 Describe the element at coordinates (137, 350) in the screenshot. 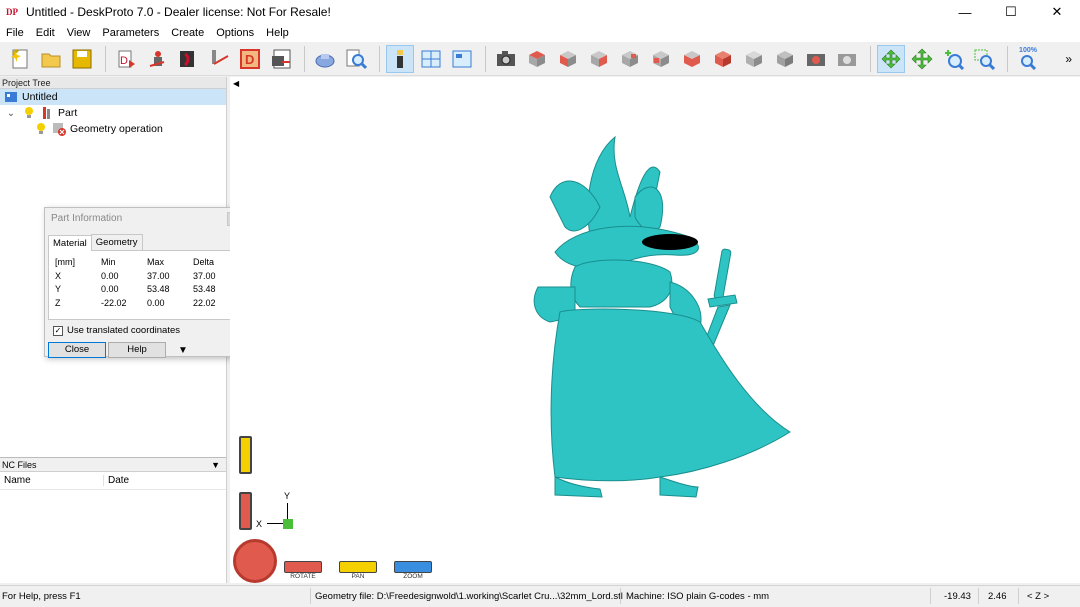

I see `help-button: Help` at that location.